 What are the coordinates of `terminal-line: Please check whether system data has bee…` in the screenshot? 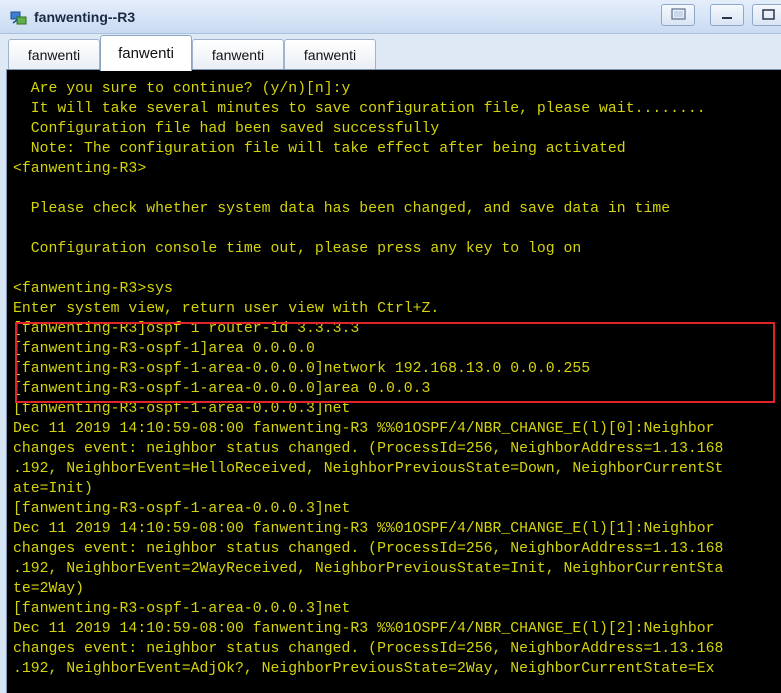 It's located at (342, 209).